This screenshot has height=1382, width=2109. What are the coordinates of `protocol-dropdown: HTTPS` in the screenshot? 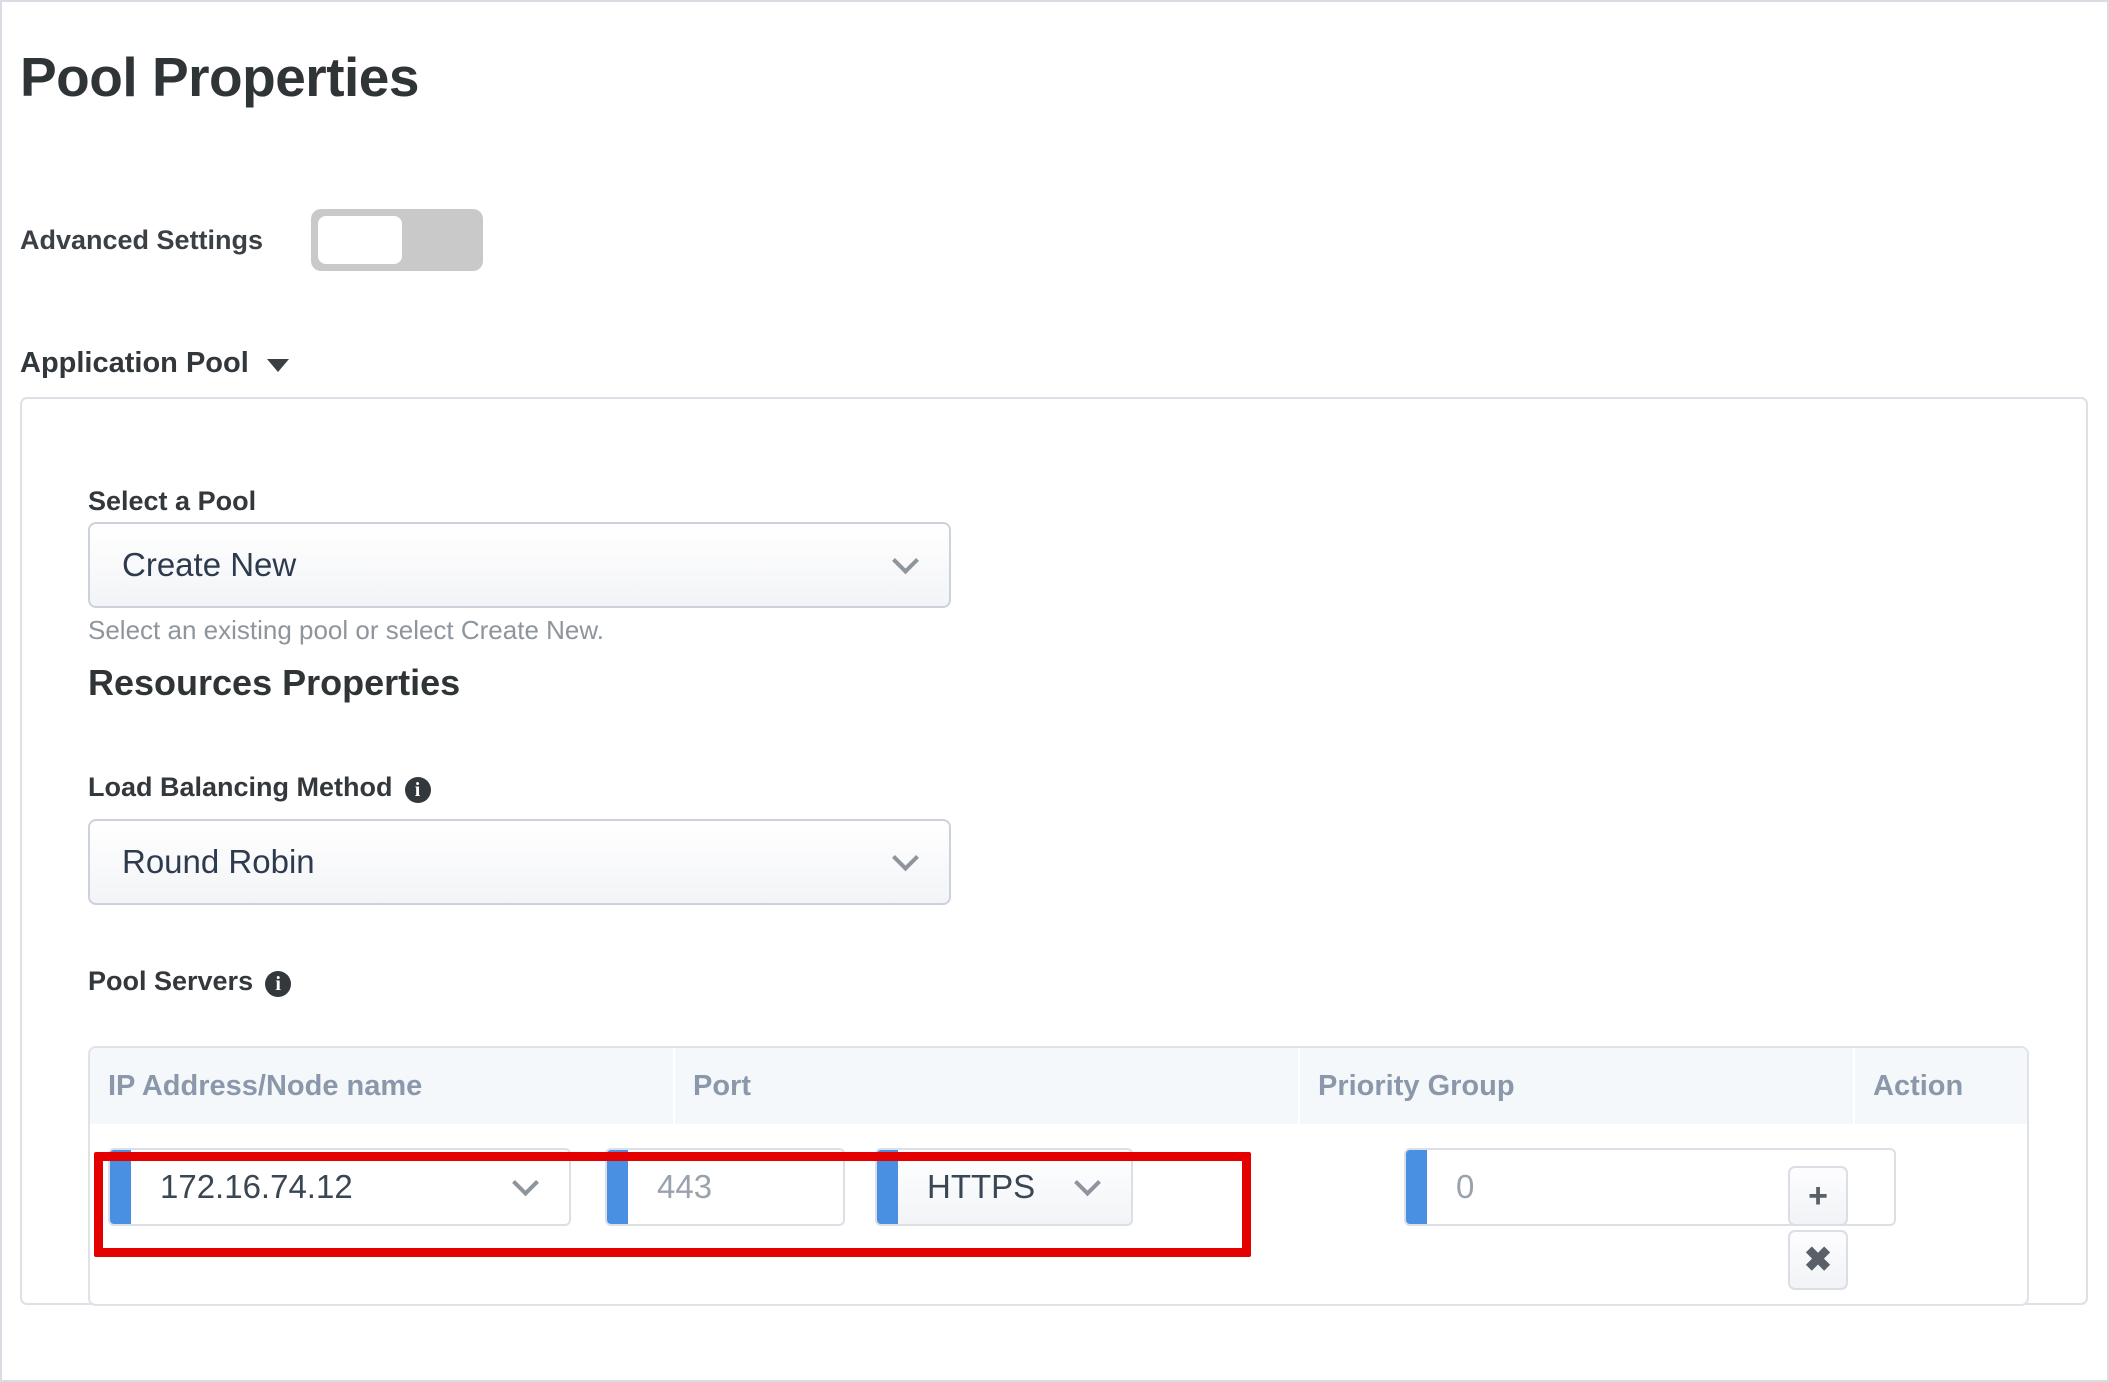 It's located at (1004, 1187).